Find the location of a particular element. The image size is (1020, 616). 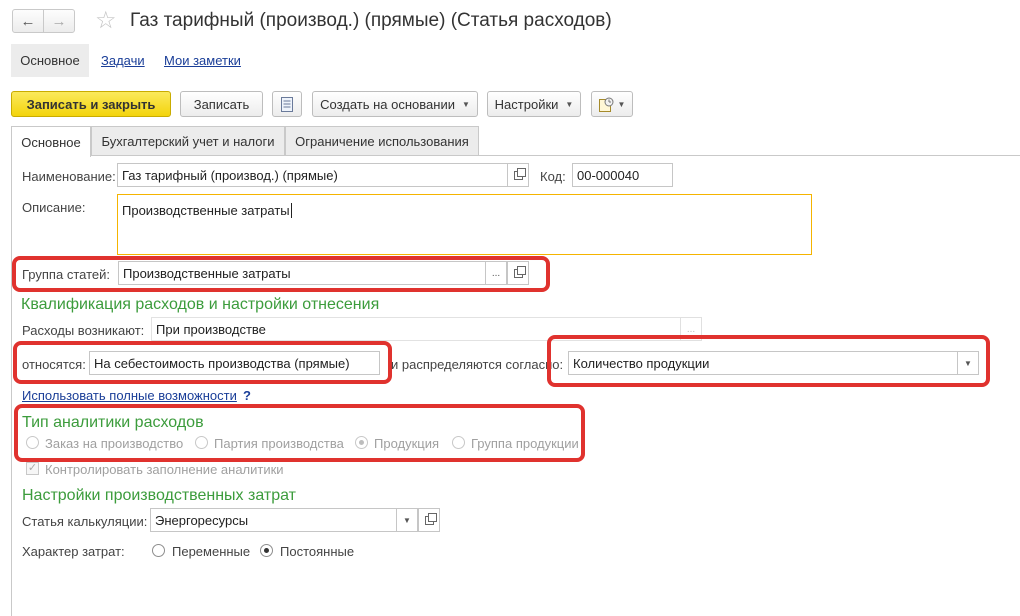

code-input: 00-000040 is located at coordinates (622, 175).